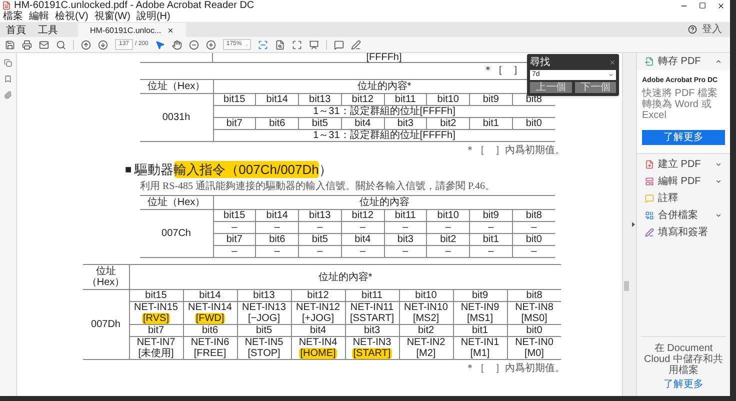 The width and height of the screenshot is (736, 401). Describe the element at coordinates (384, 57) in the screenshot. I see `table-cell: [FFFFh]` at that location.